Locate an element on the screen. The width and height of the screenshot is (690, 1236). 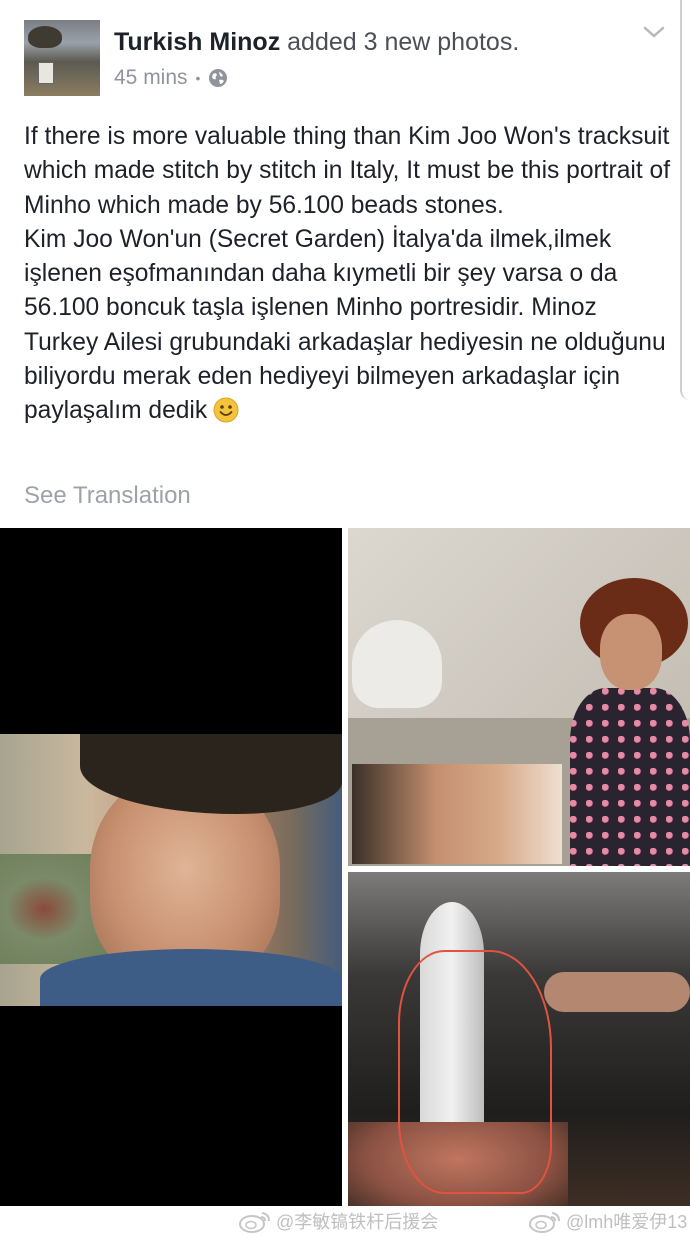
hand-shape is located at coordinates (617, 992).